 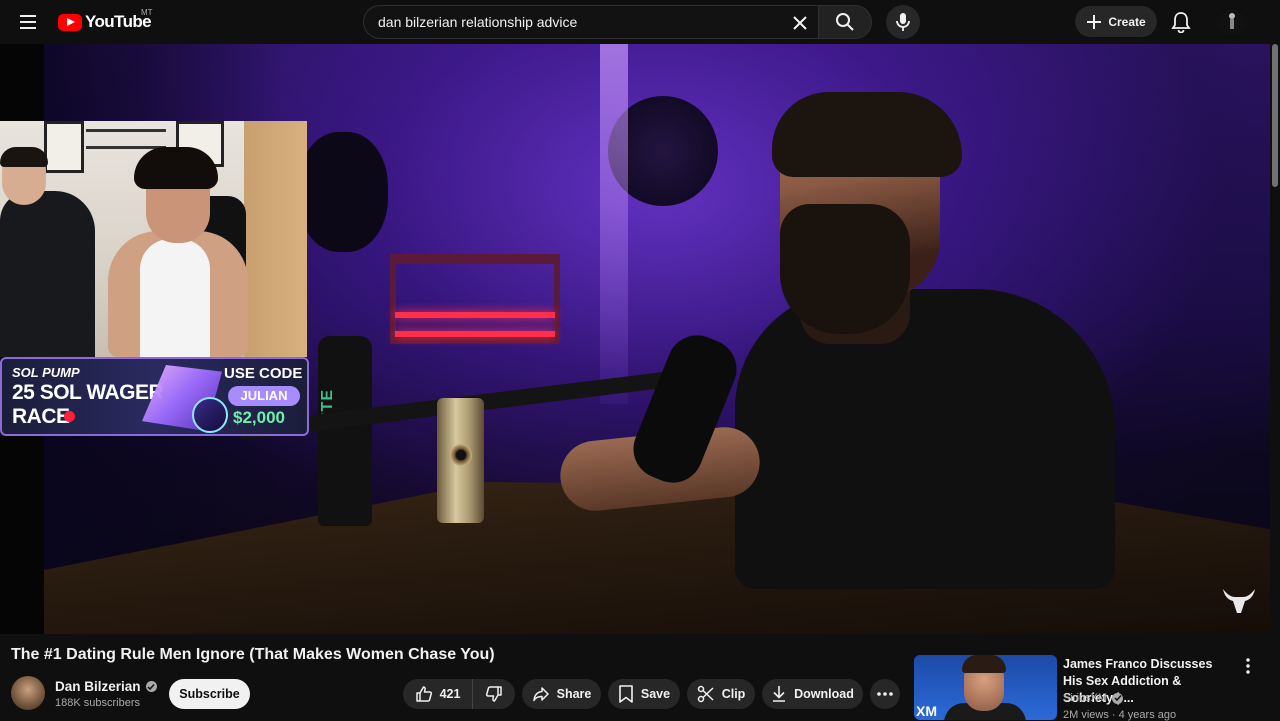 I want to click on promo-amount: $2,000, so click(x=259, y=417).